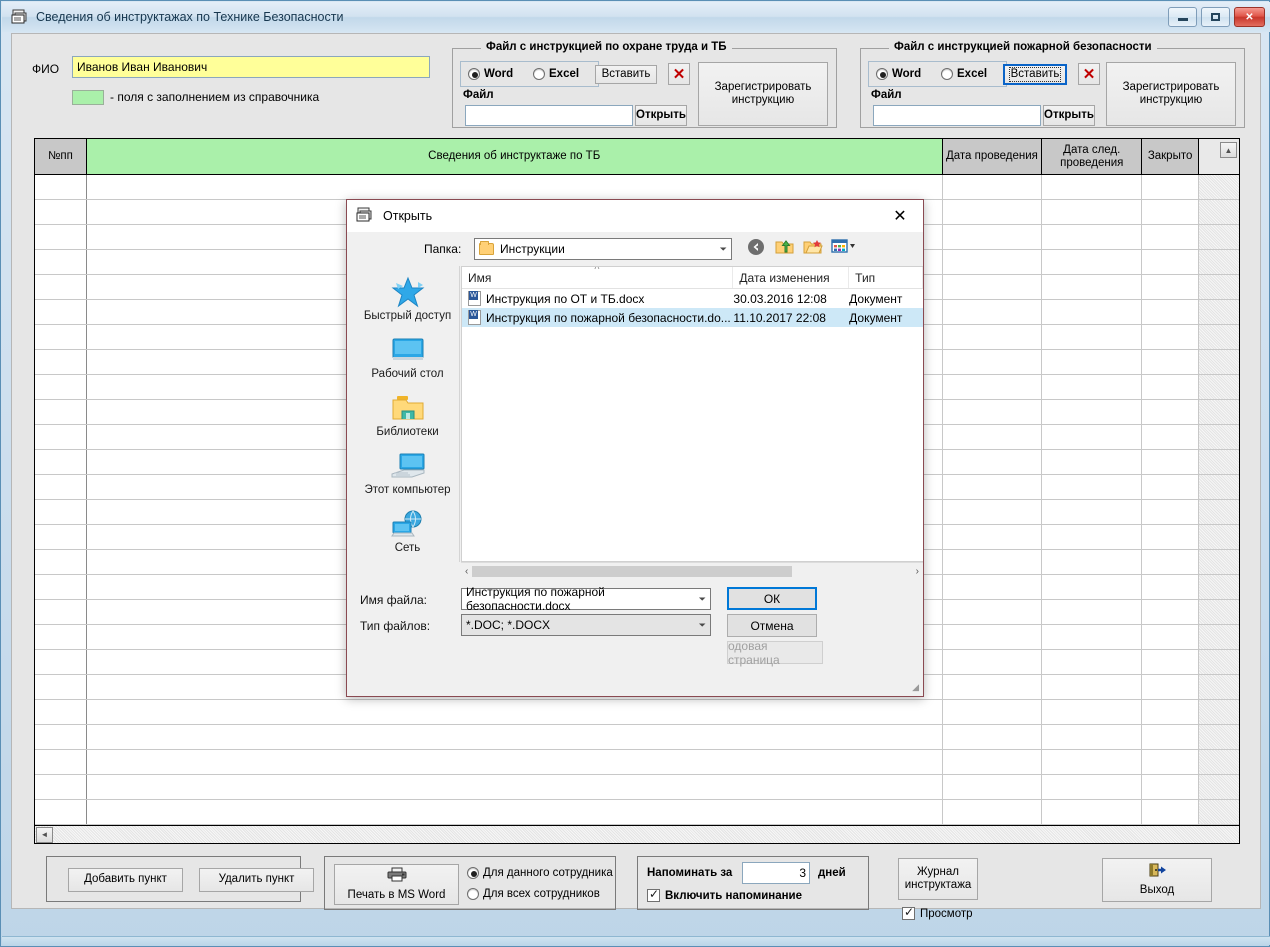  Describe the element at coordinates (763, 94) in the screenshot. I see `labor-register-button: Зарегистрировать инструкцию` at that location.